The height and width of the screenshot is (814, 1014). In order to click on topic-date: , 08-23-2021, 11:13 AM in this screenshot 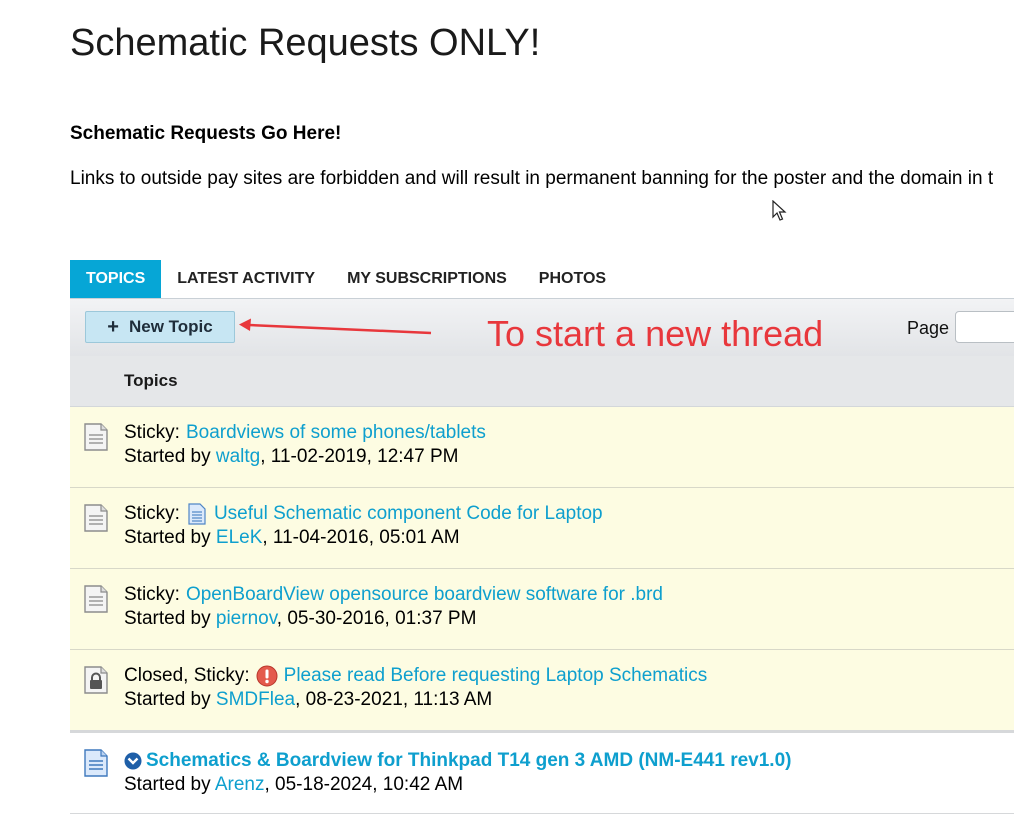, I will do `click(394, 699)`.